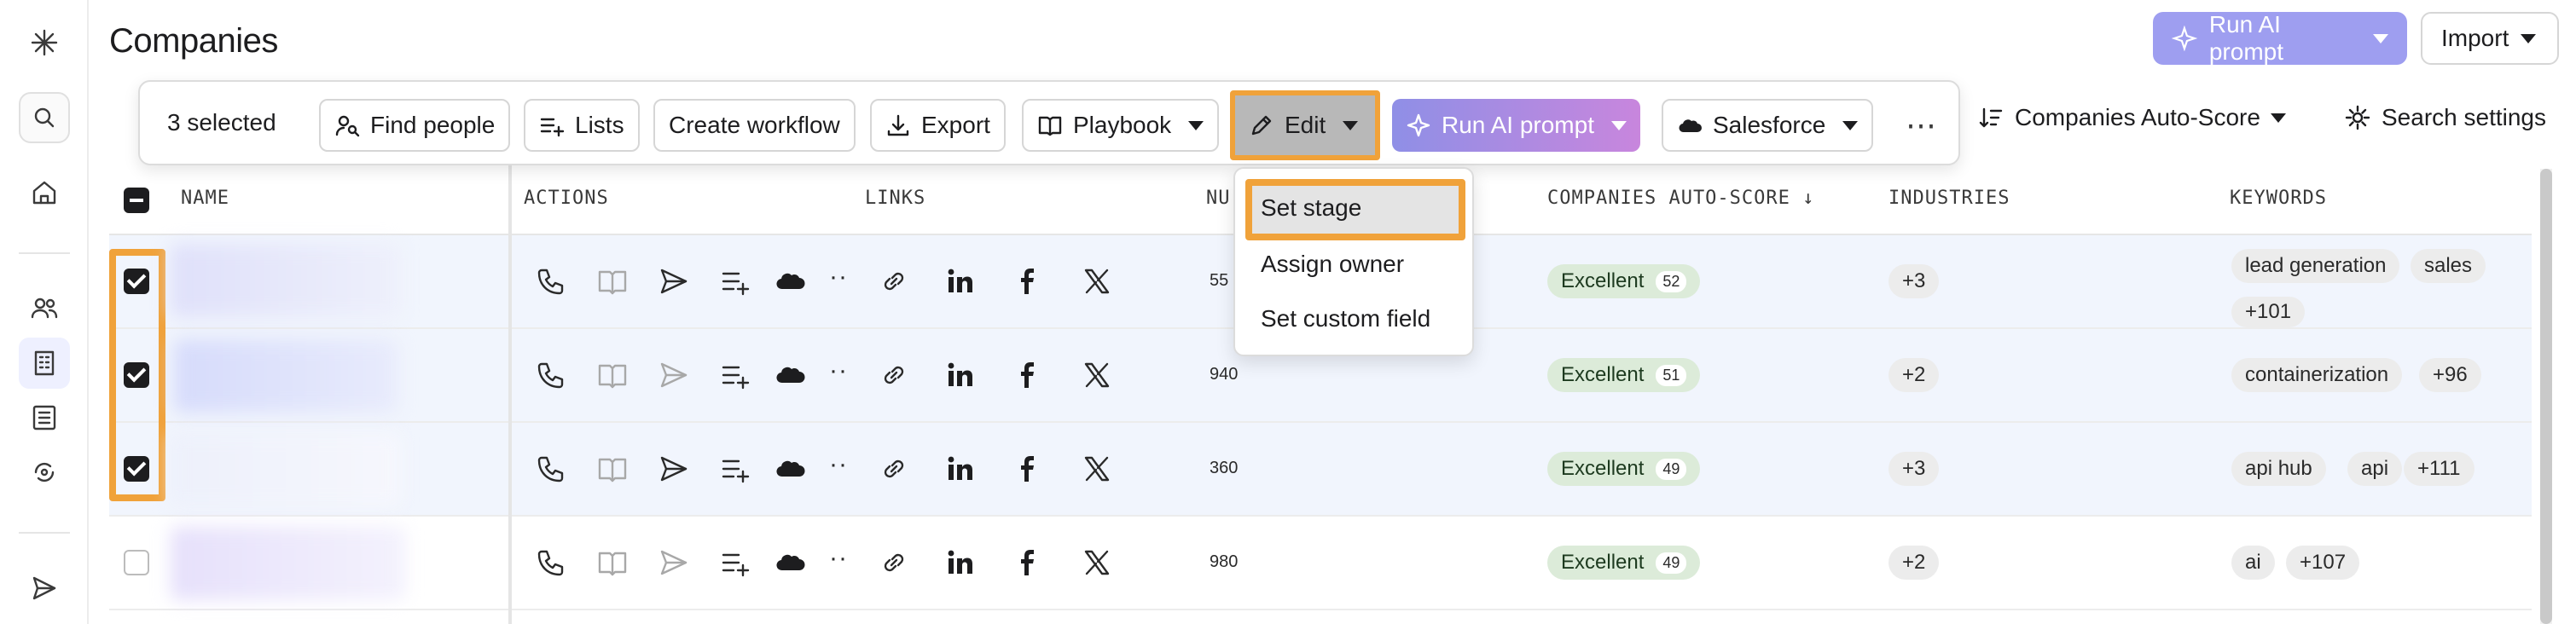  I want to click on autoscore-badge: Excellent 51, so click(1624, 375).